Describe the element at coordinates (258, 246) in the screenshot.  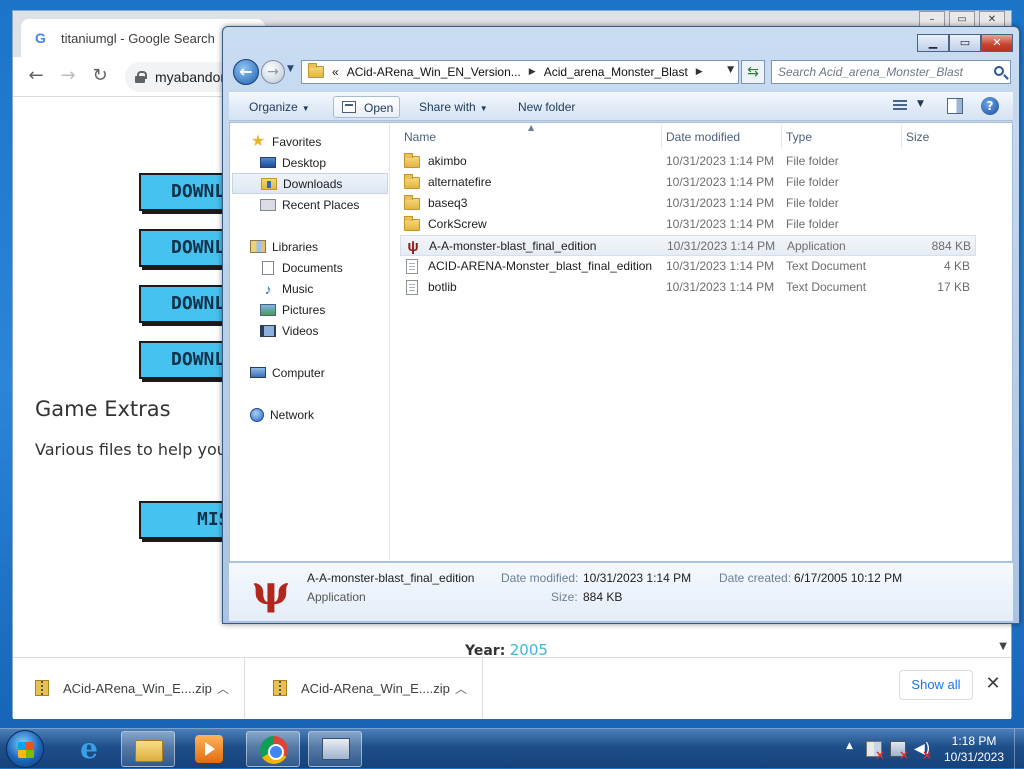
I see `libraries-icon` at that location.